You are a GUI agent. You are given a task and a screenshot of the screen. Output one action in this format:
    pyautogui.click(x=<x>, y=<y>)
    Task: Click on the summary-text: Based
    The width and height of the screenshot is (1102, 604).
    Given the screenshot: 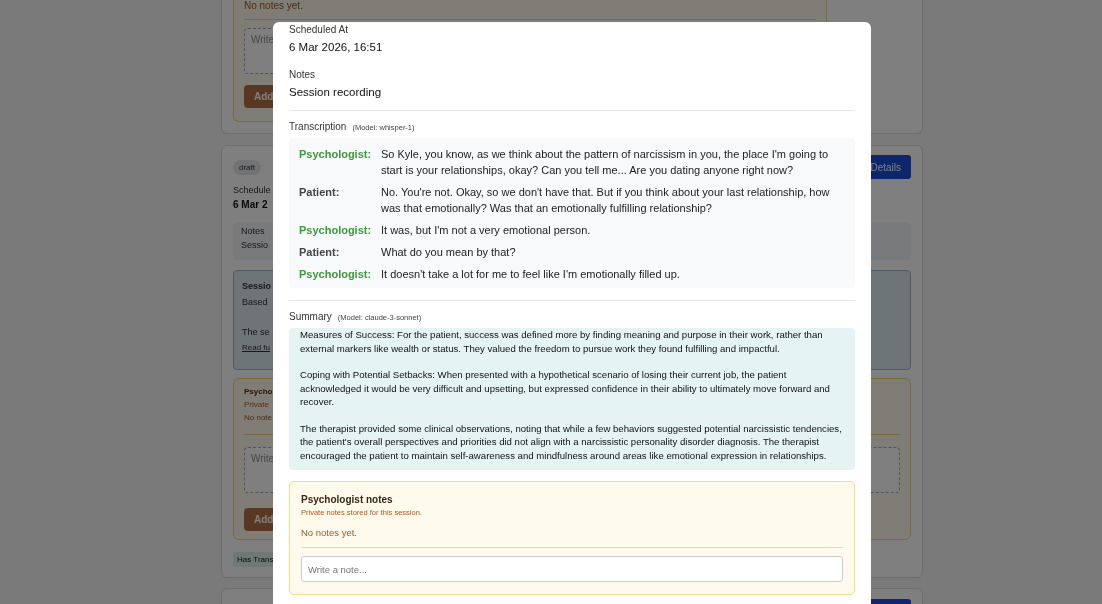 What is the action you would take?
    pyautogui.click(x=255, y=302)
    